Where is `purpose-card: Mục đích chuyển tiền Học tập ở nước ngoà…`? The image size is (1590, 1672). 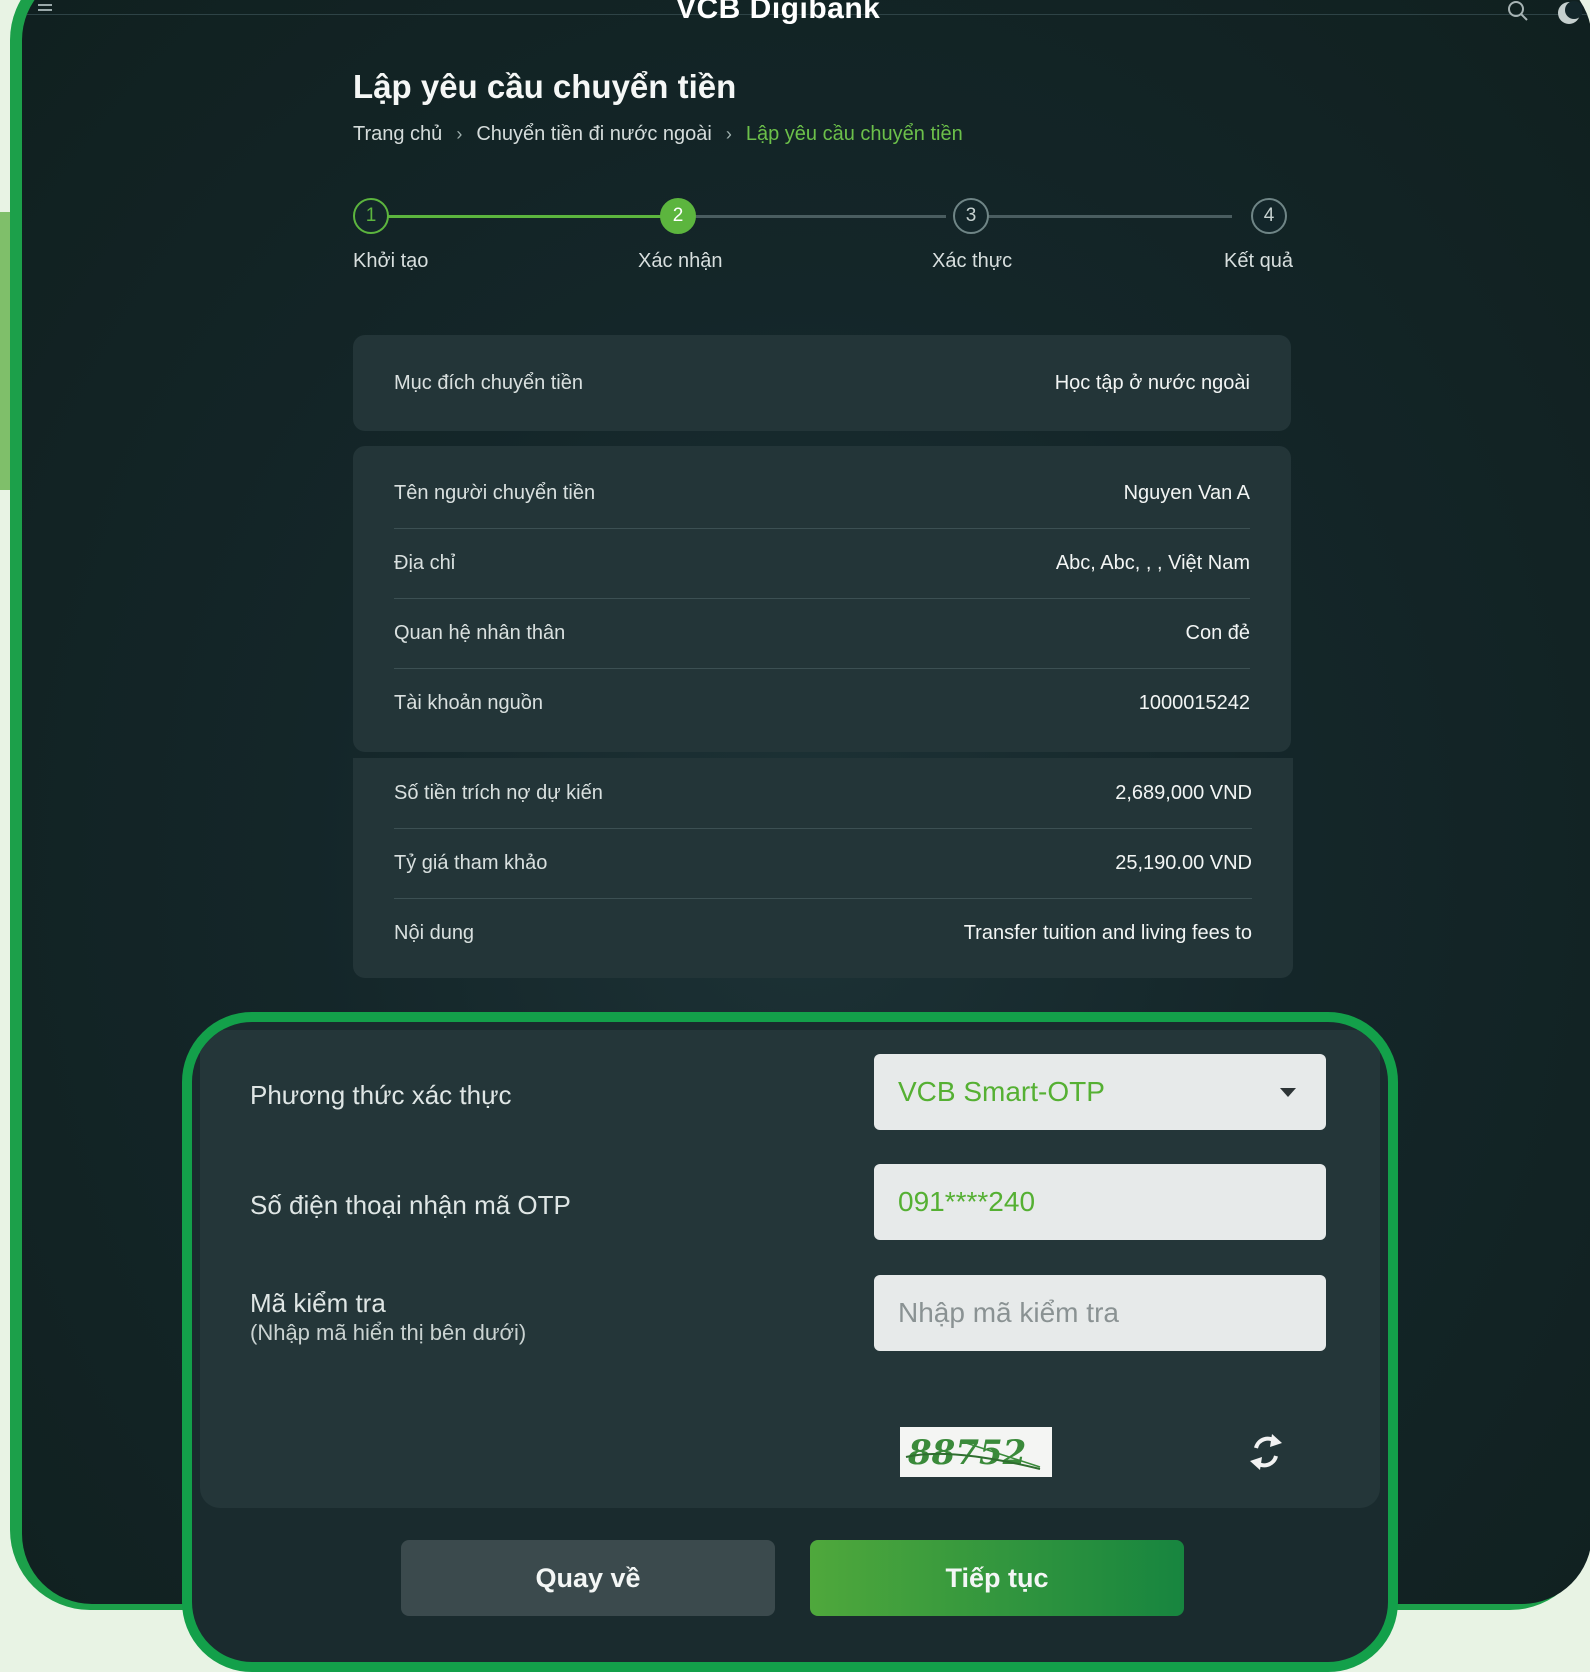
purpose-card: Mục đích chuyển tiền Học tập ở nước ngoà… is located at coordinates (822, 383).